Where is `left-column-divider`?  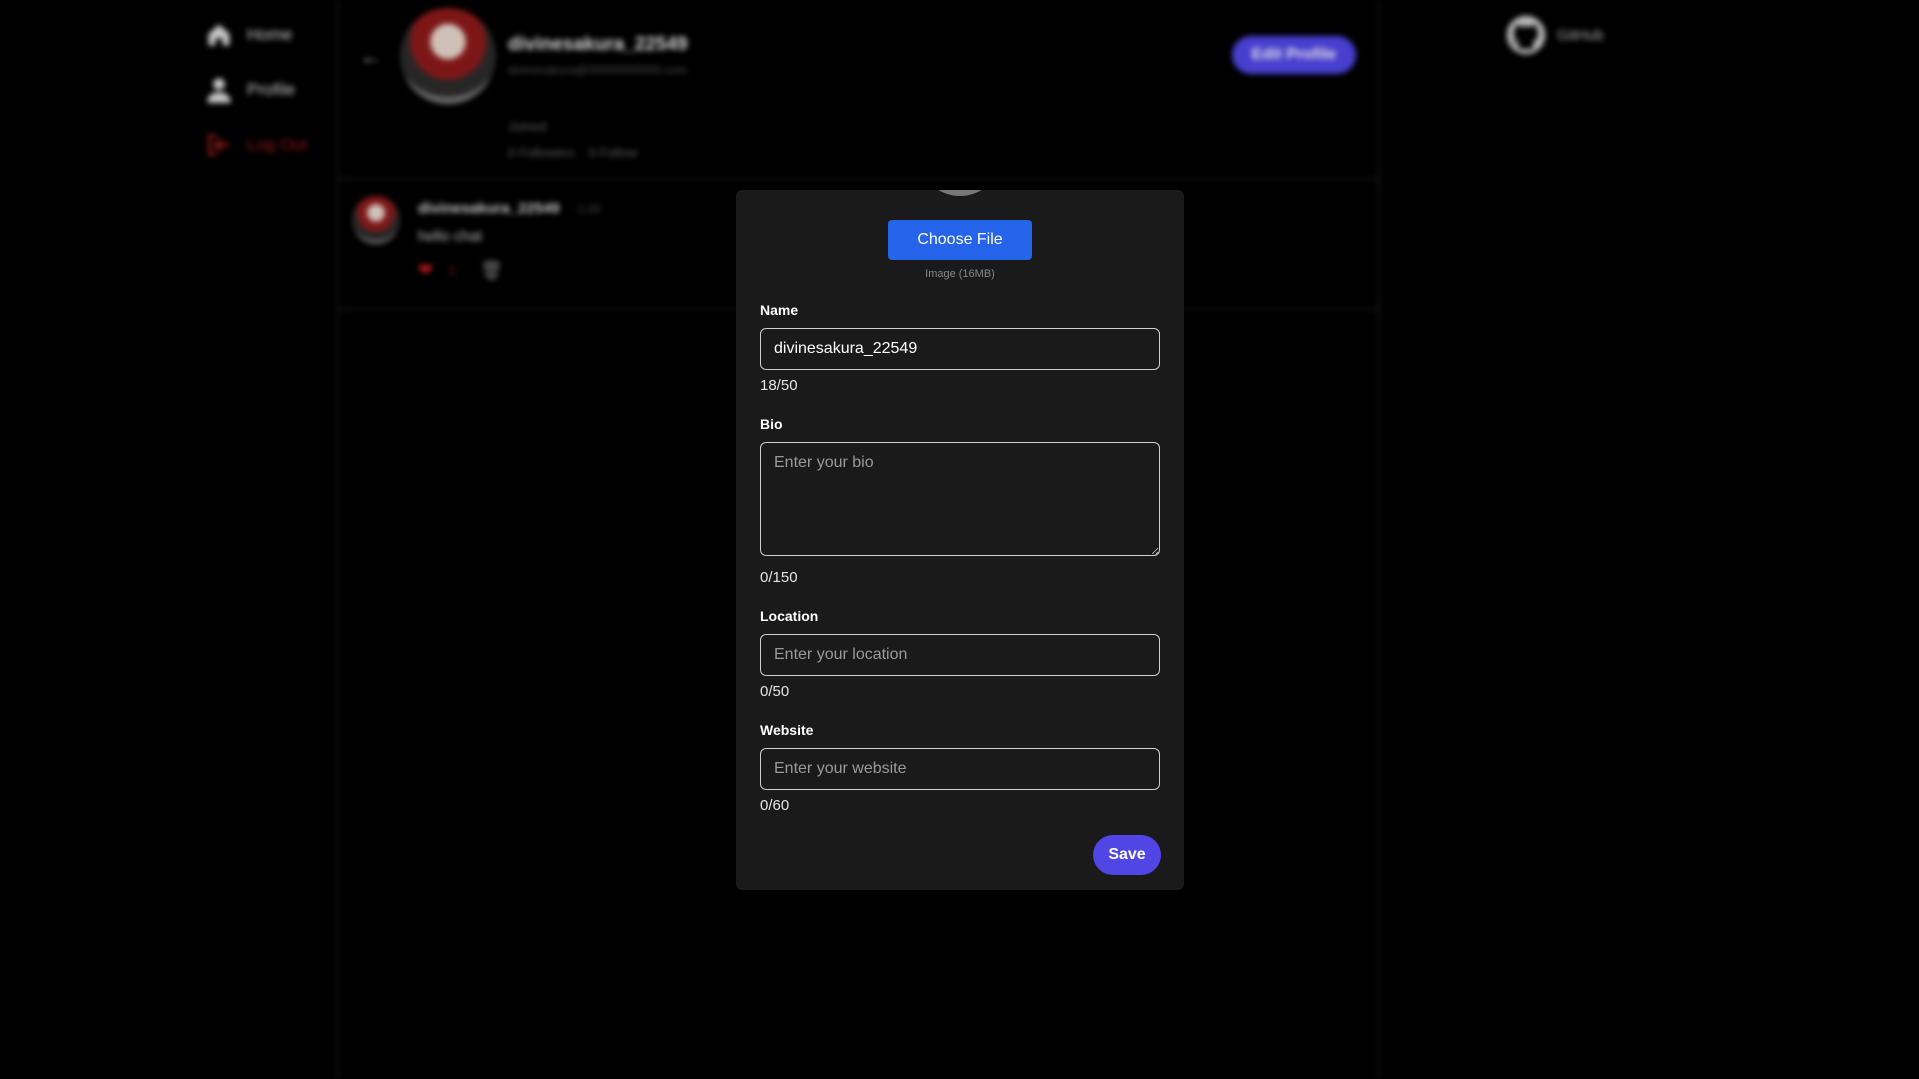 left-column-divider is located at coordinates (338, 539).